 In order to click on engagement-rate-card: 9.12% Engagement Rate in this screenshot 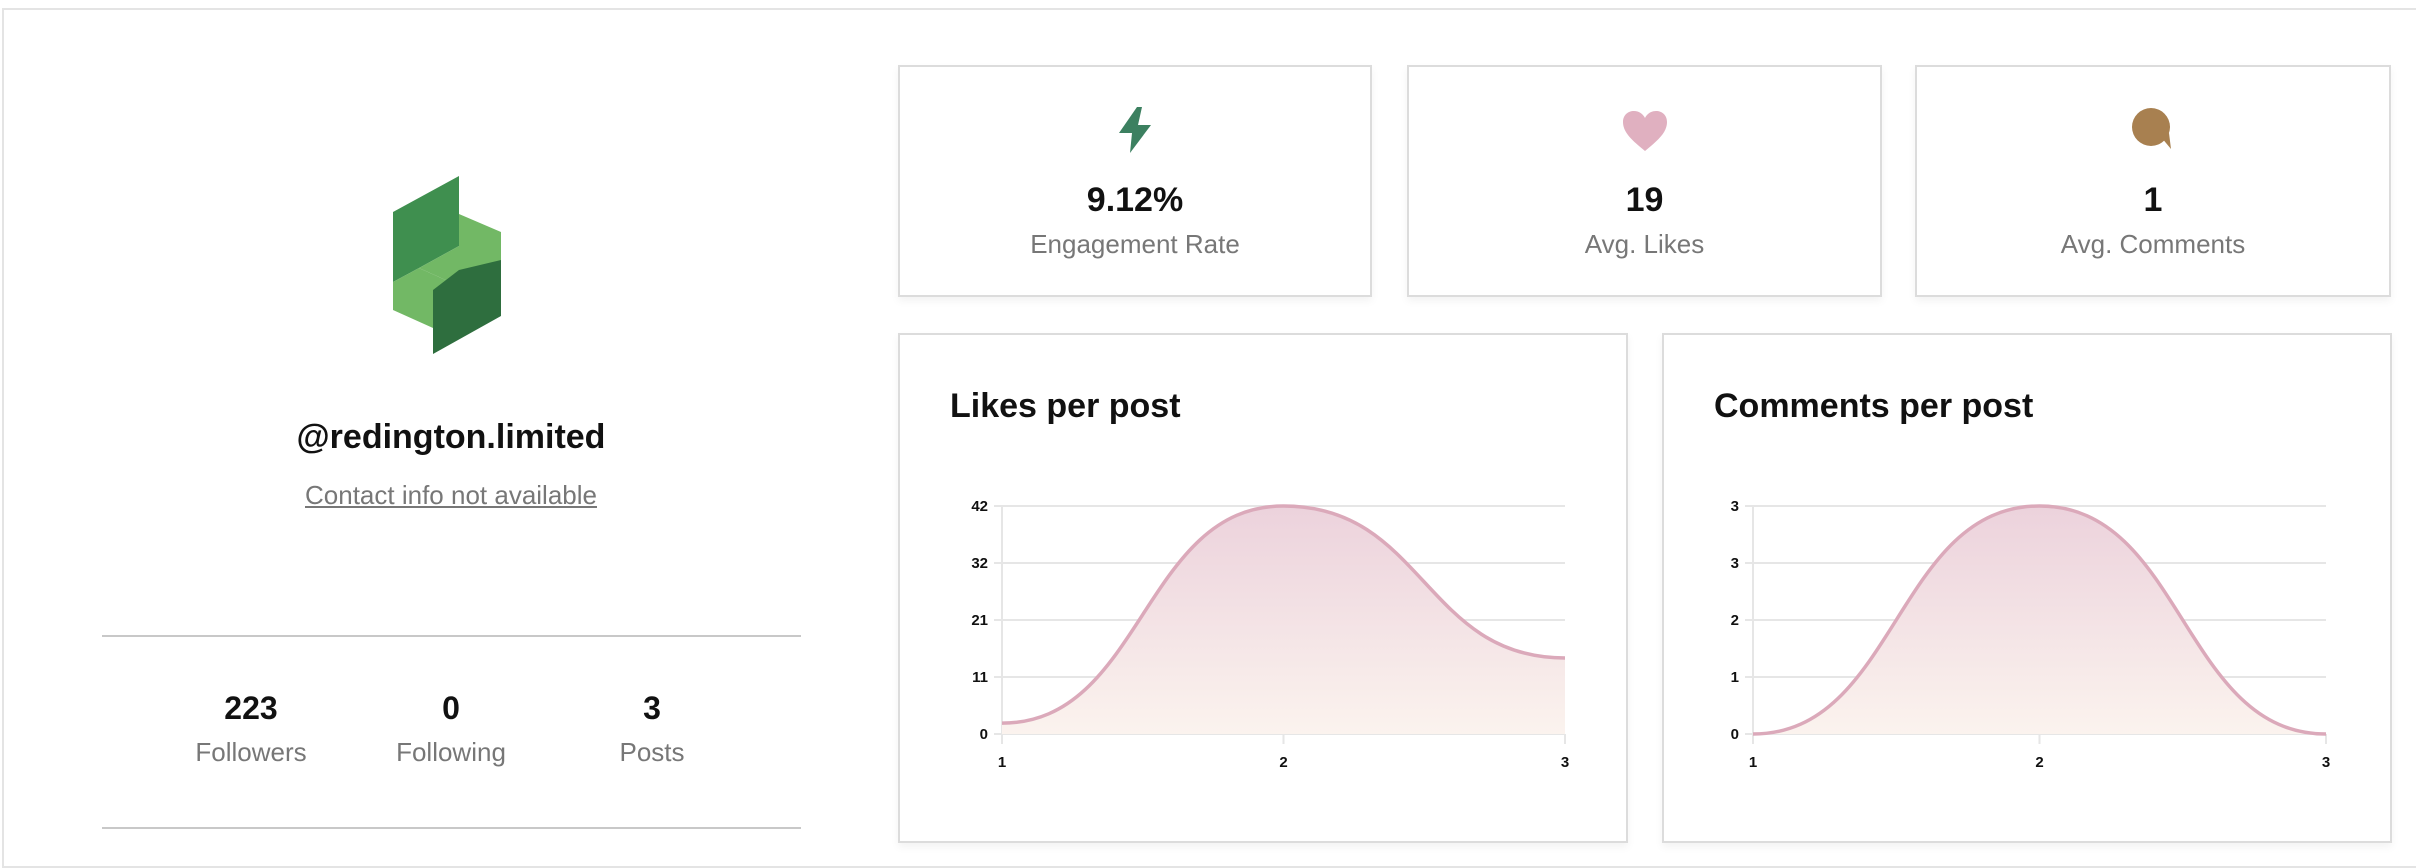, I will do `click(1135, 181)`.